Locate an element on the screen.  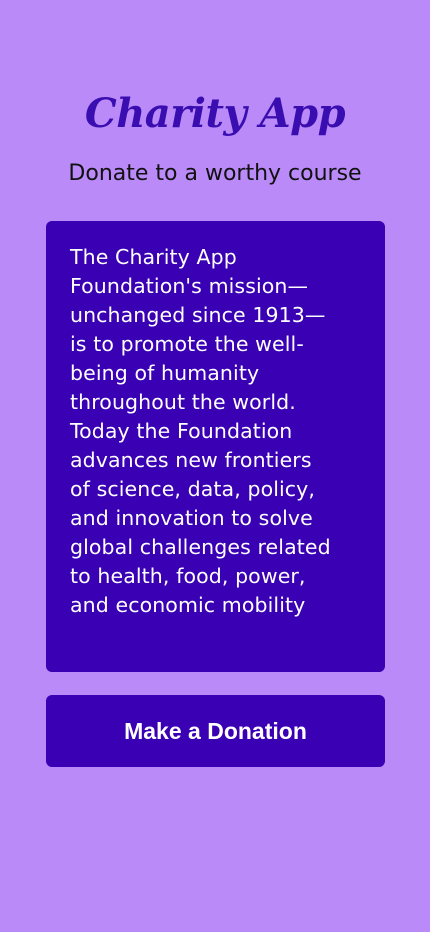
make-donation-button: Make a Donation is located at coordinates (215, 731).